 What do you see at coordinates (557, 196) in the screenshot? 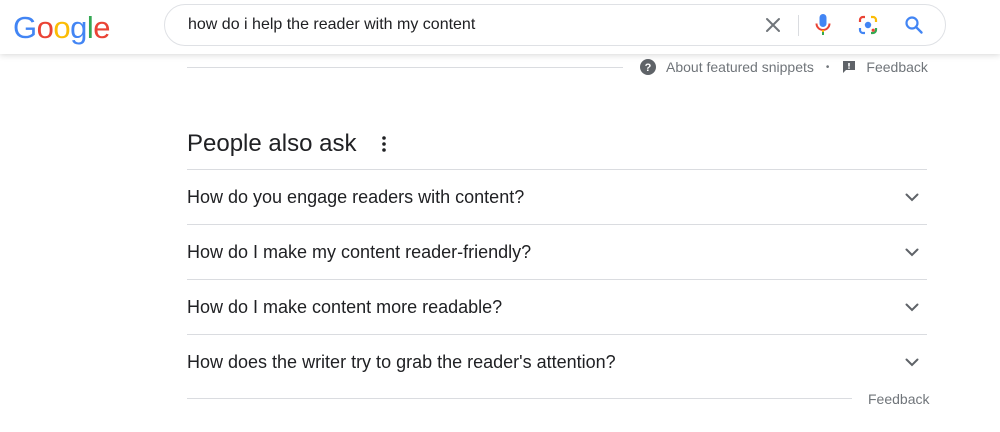
I see `paa-question-item: How do you engage readers with content?` at bounding box center [557, 196].